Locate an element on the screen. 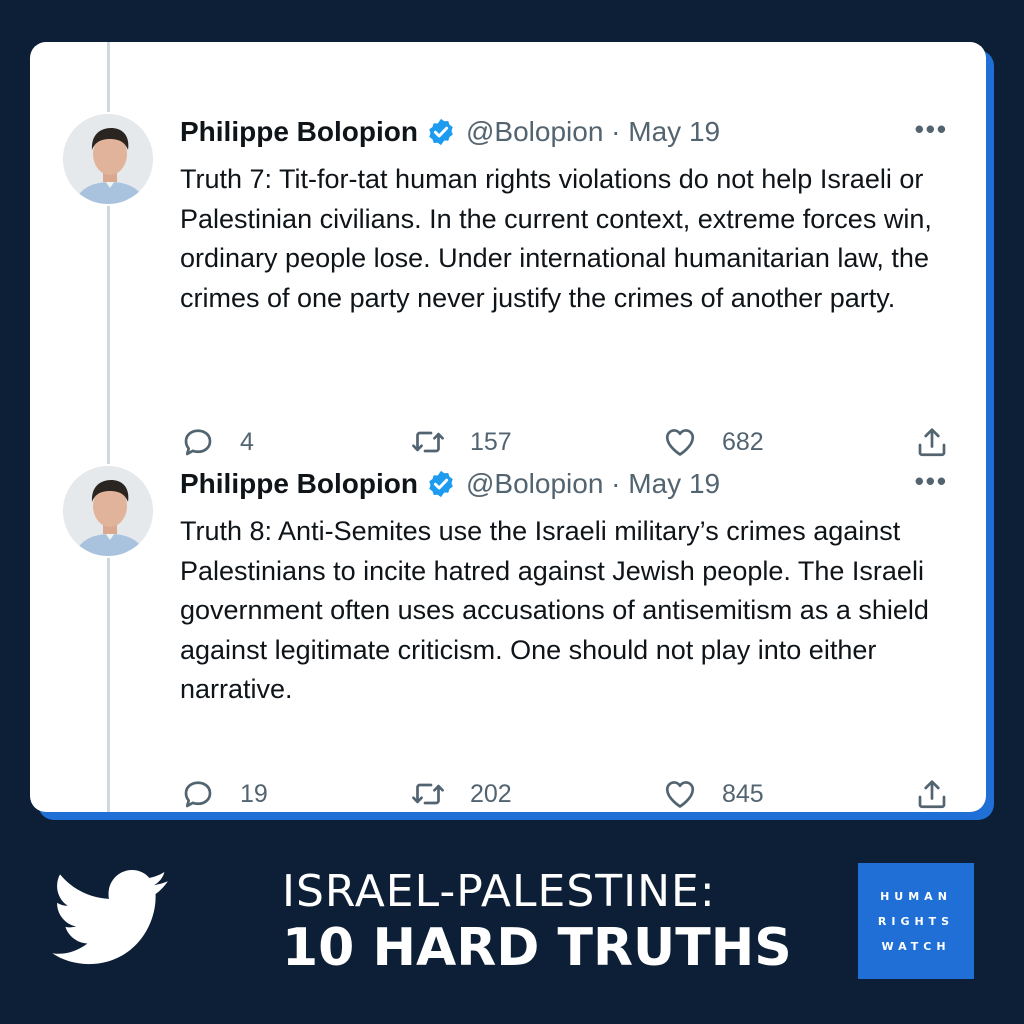  human-rights-watch-logo: HUMAN RIGHTS WATCH is located at coordinates (916, 921).